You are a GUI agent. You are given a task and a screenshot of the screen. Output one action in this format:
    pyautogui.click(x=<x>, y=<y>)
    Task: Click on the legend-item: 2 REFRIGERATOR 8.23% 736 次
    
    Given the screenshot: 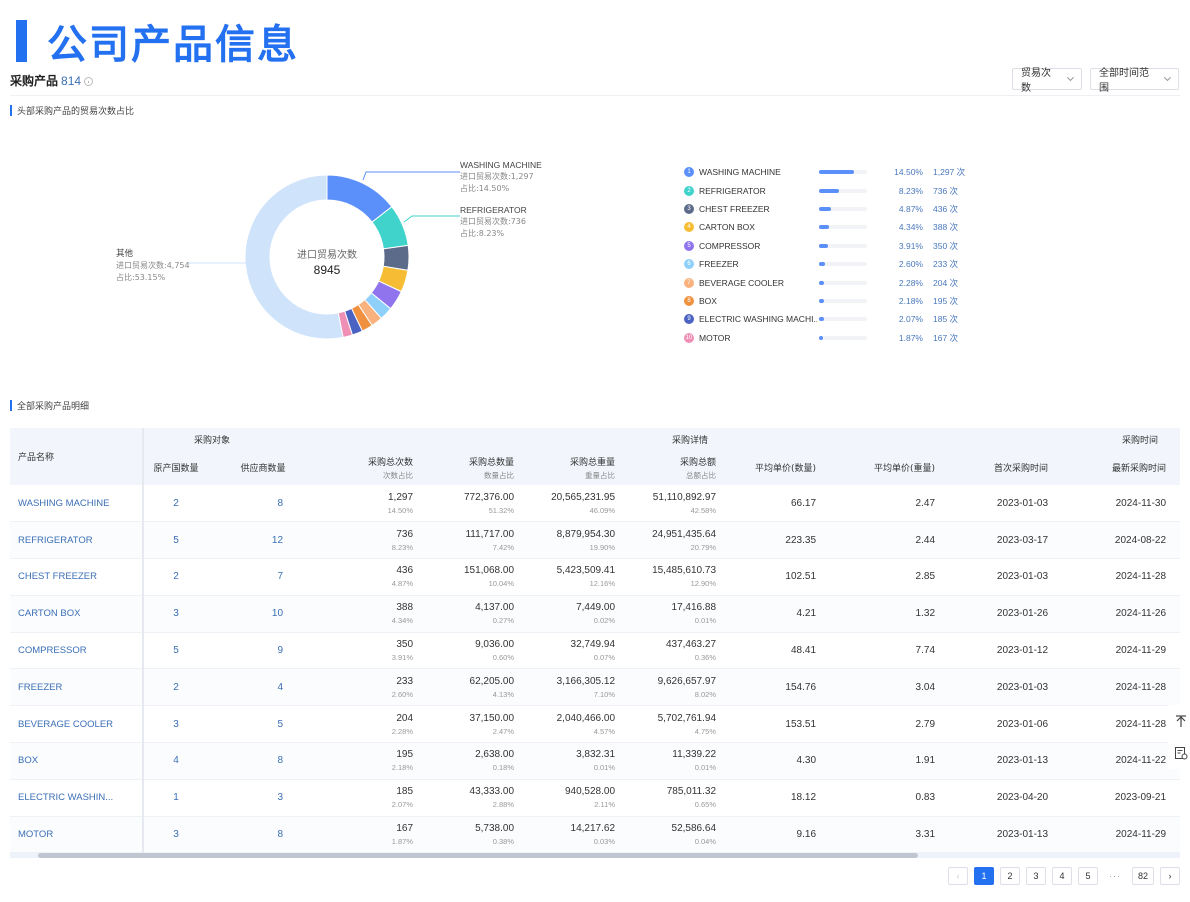 What is the action you would take?
    pyautogui.click(x=829, y=190)
    